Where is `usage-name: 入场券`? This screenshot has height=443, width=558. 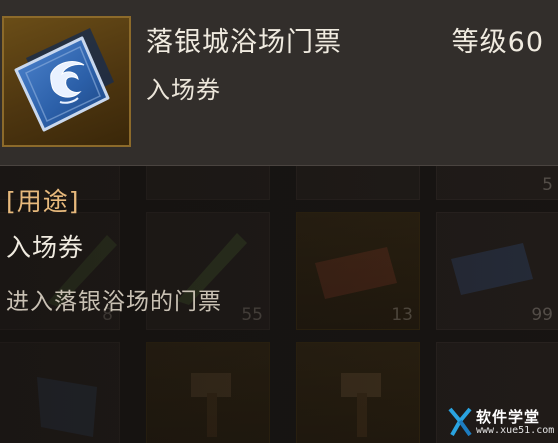
usage-name: 入场券 is located at coordinates (45, 247).